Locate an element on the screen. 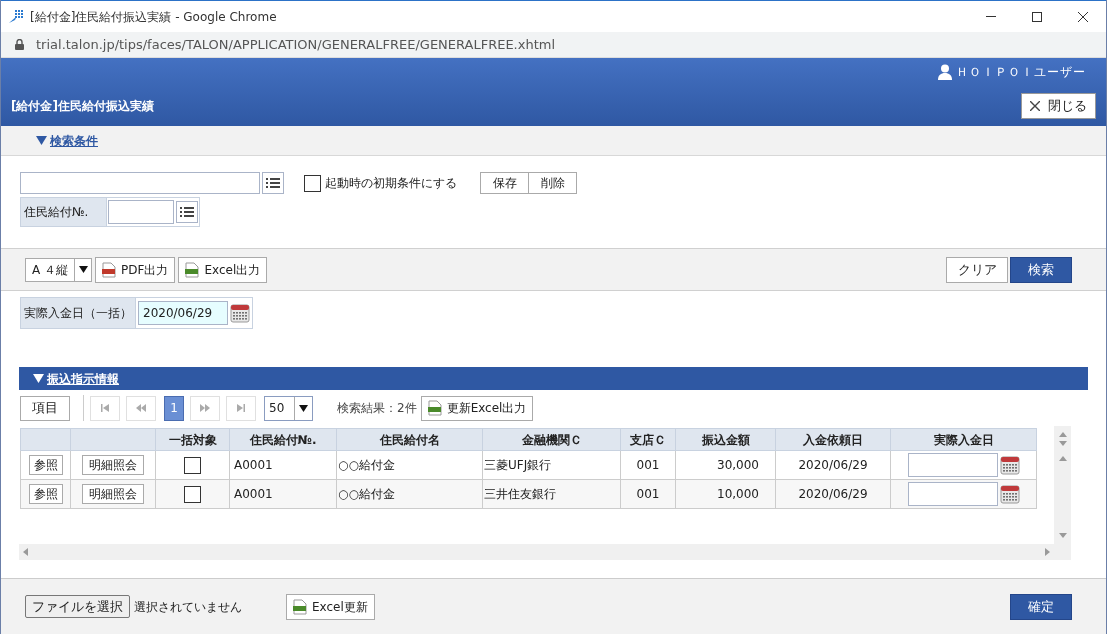 The image size is (1107, 634). search-button: 検索 is located at coordinates (1041, 269).